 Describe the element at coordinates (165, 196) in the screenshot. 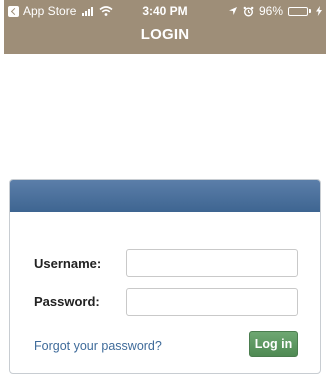

I see `panel-header` at that location.